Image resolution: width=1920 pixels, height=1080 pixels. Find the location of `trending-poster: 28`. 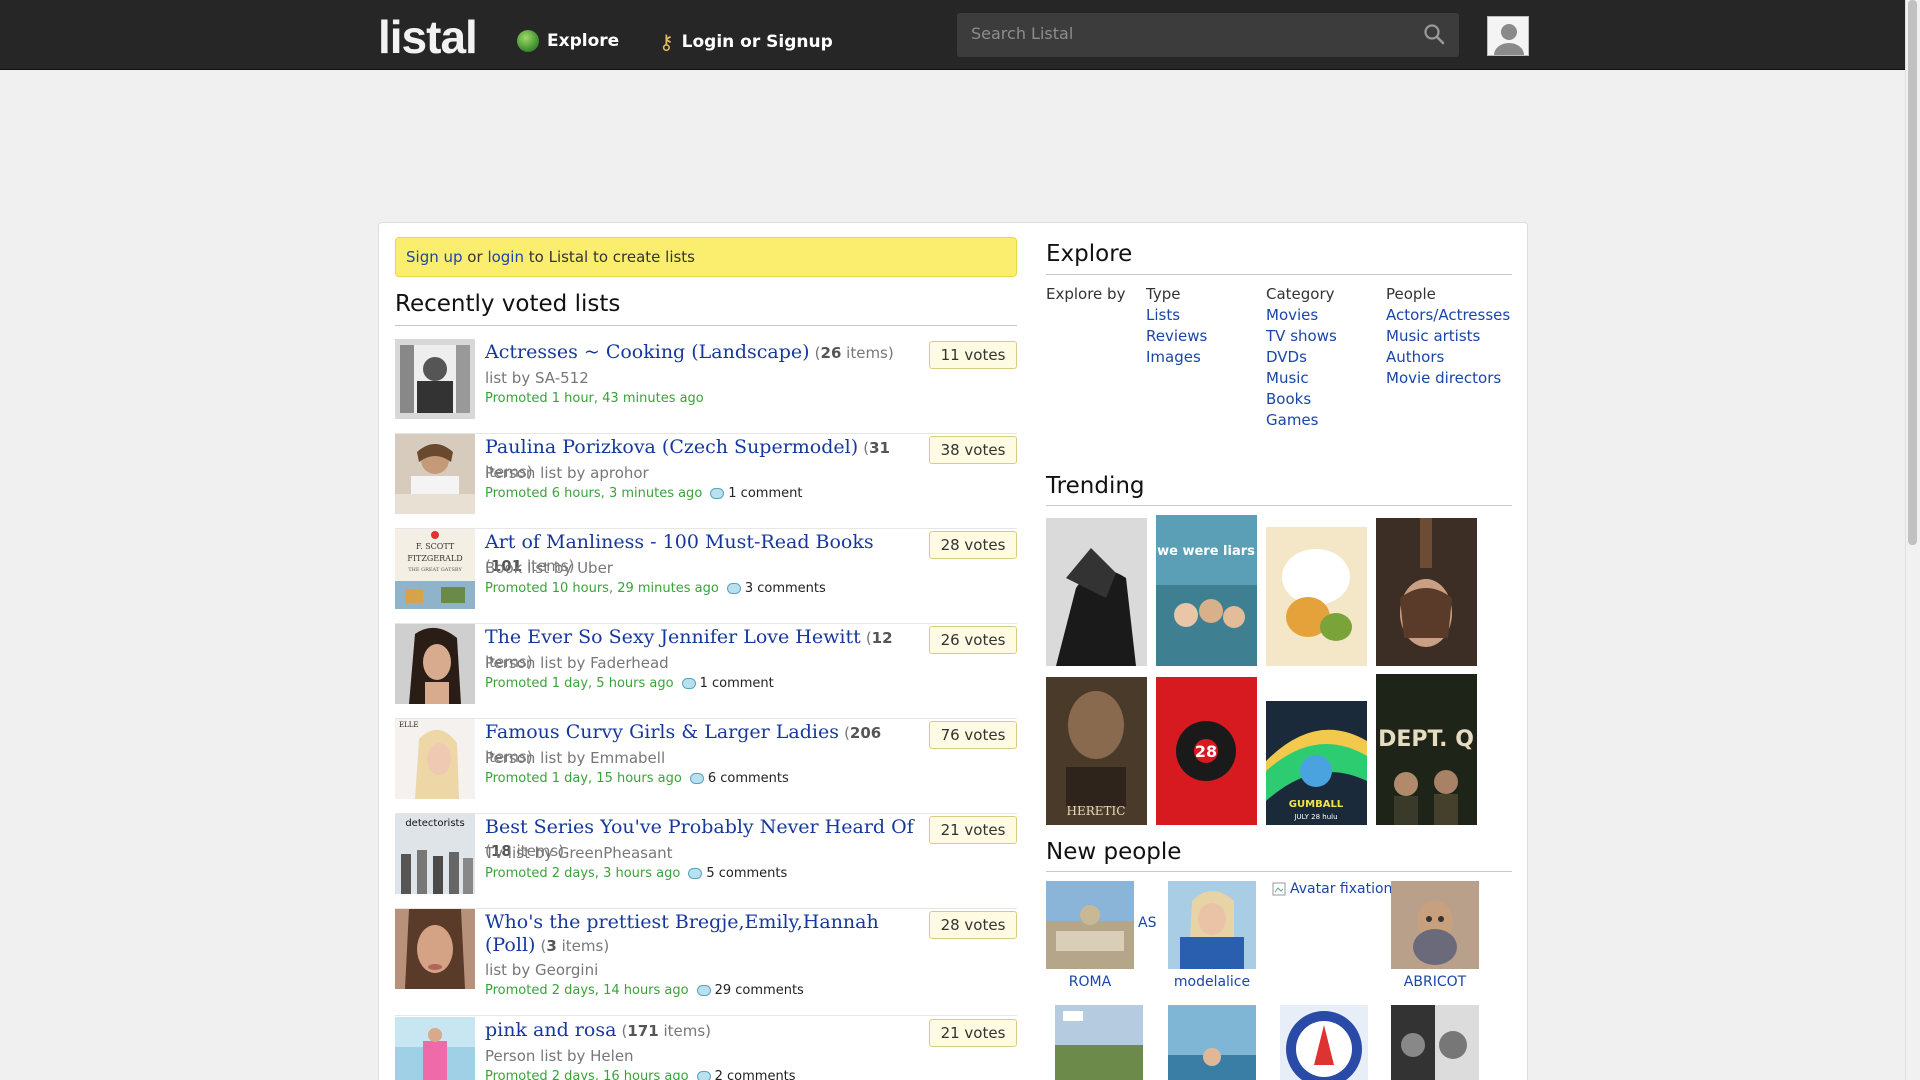

trending-poster: 28 is located at coordinates (1206, 751).